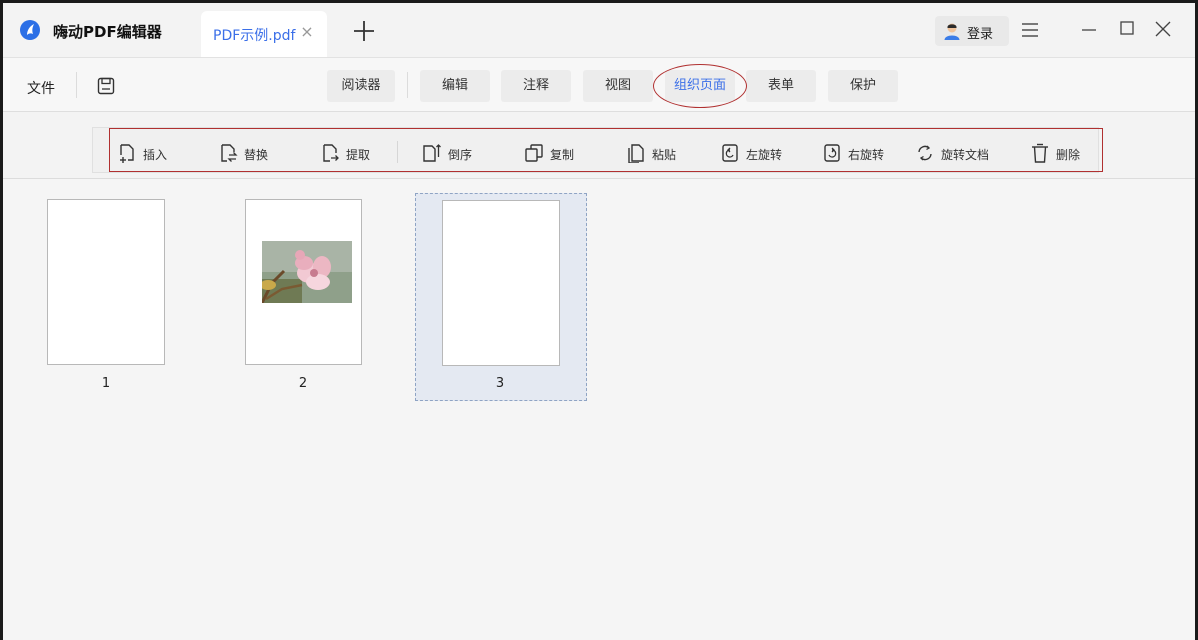 Image resolution: width=1198 pixels, height=640 pixels. I want to click on tab-form: 表单, so click(781, 86).